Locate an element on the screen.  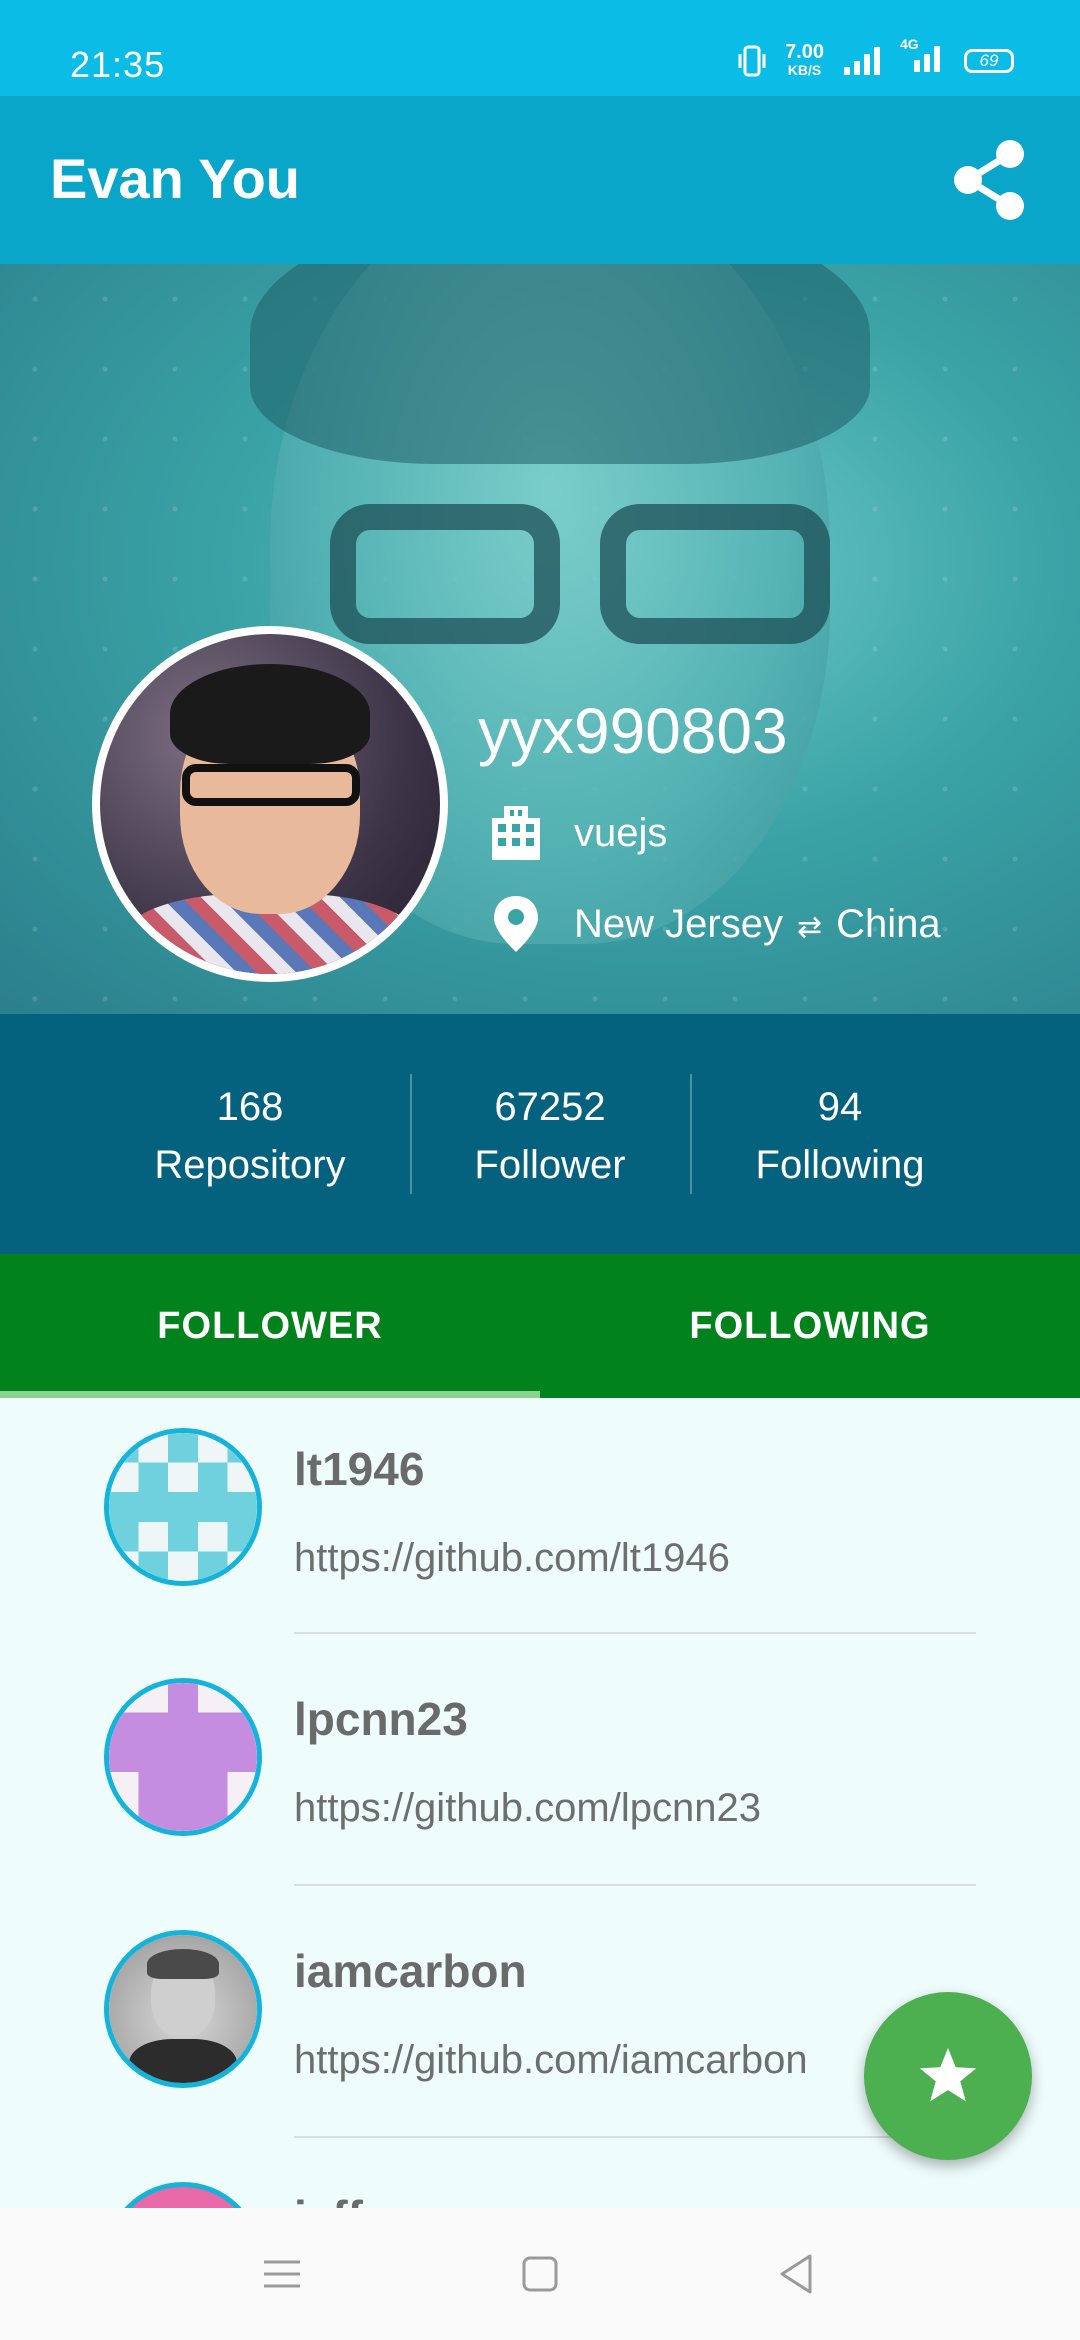
back-triangle-icon is located at coordinates (796, 2274).